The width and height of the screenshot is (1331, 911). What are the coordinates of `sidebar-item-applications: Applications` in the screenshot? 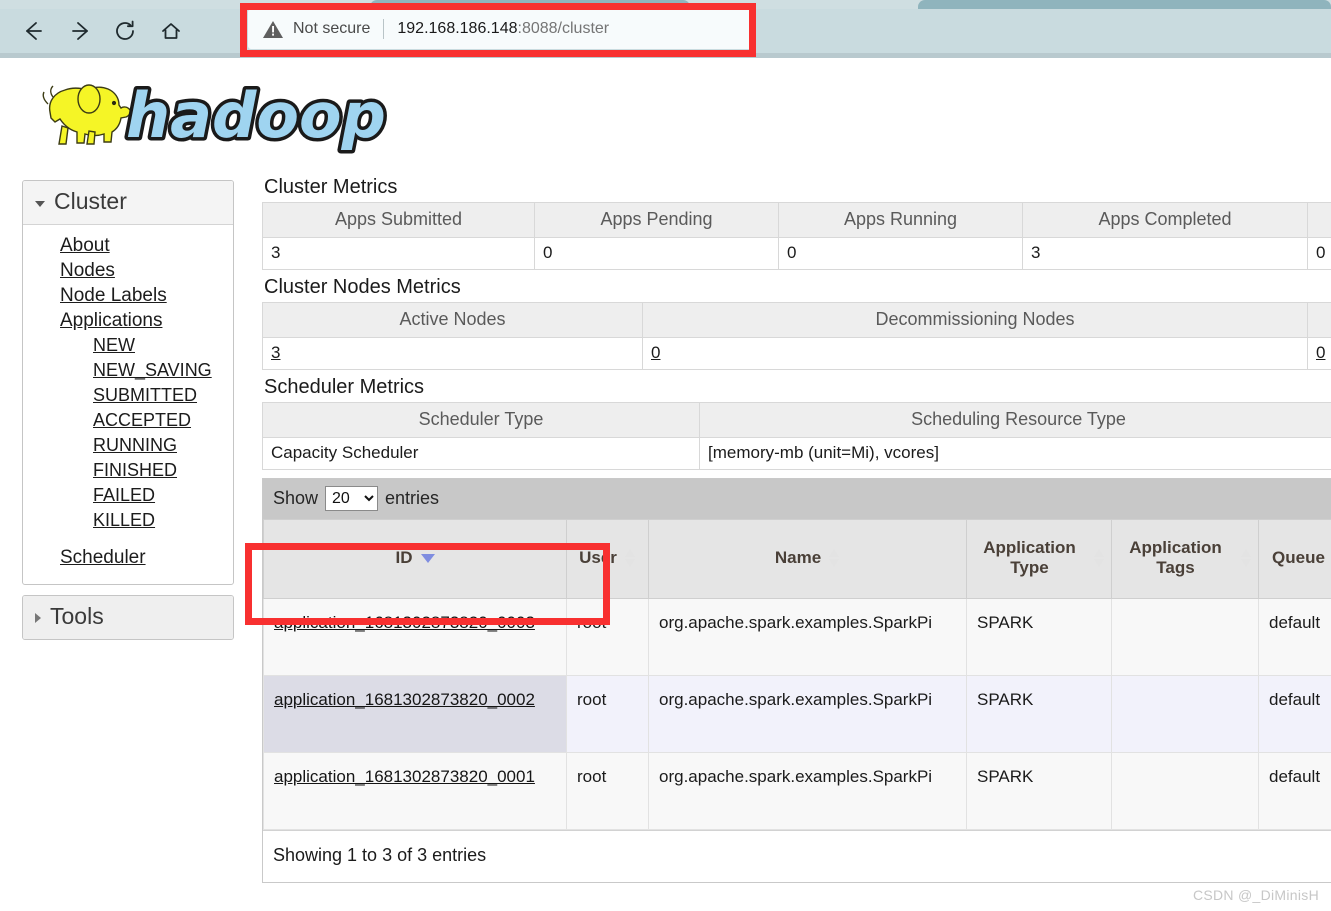 It's located at (111, 320).